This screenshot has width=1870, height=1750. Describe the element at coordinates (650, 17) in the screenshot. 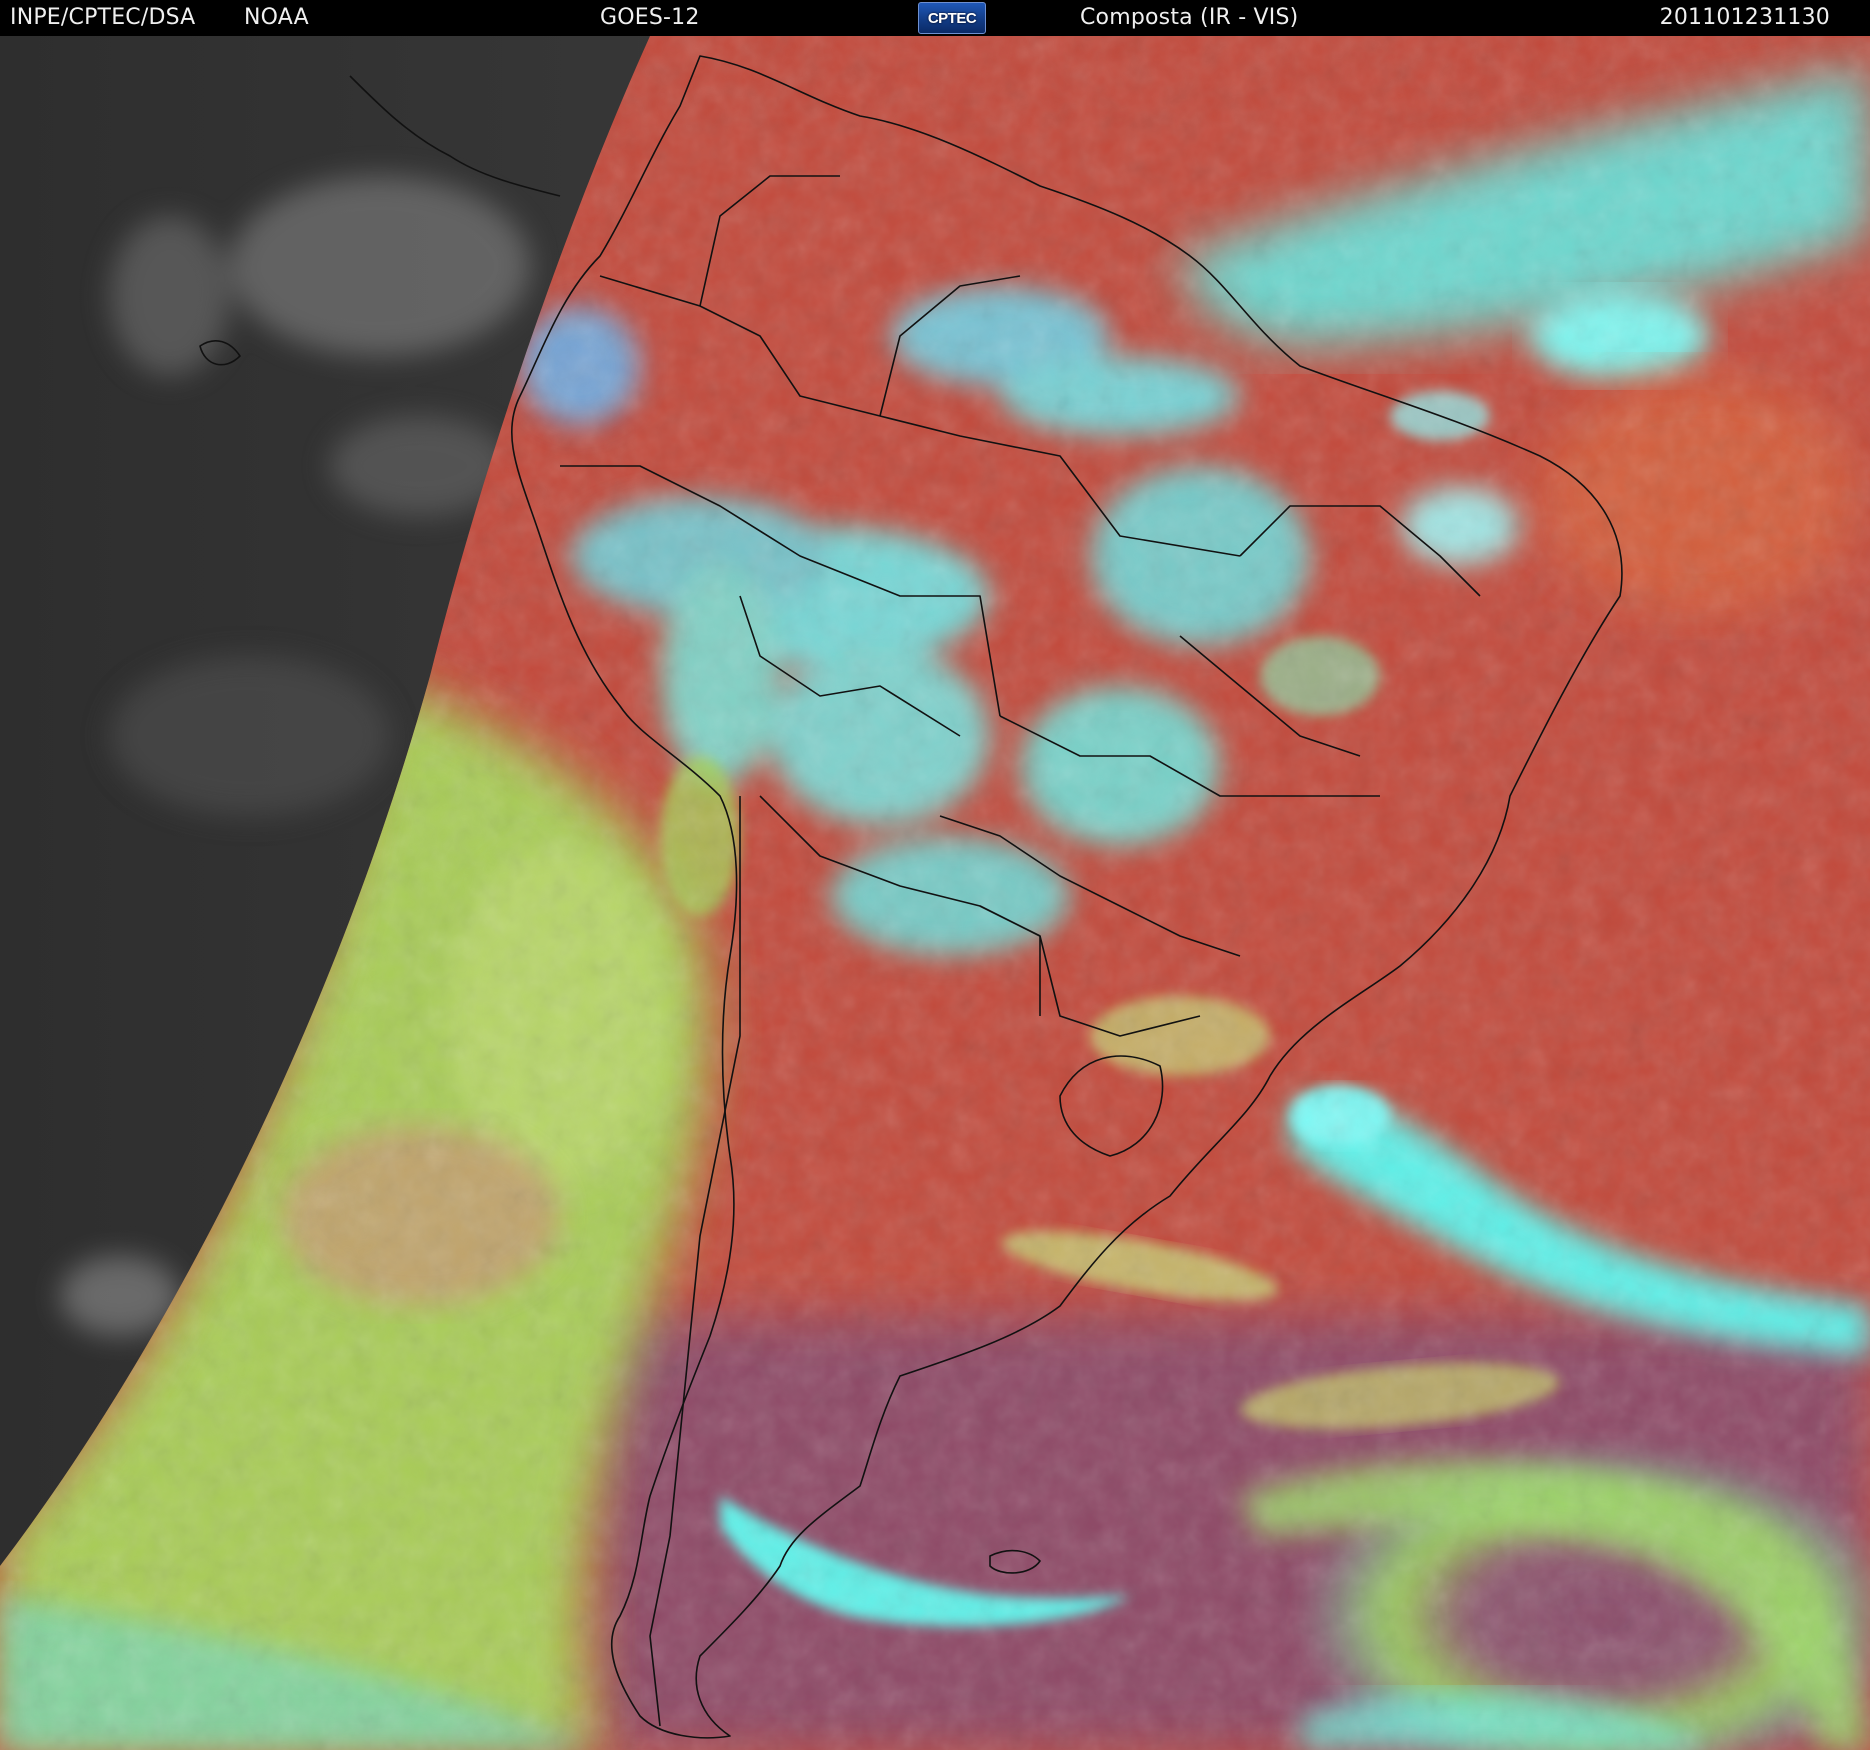

I see `satellite-label: GOES-12` at that location.